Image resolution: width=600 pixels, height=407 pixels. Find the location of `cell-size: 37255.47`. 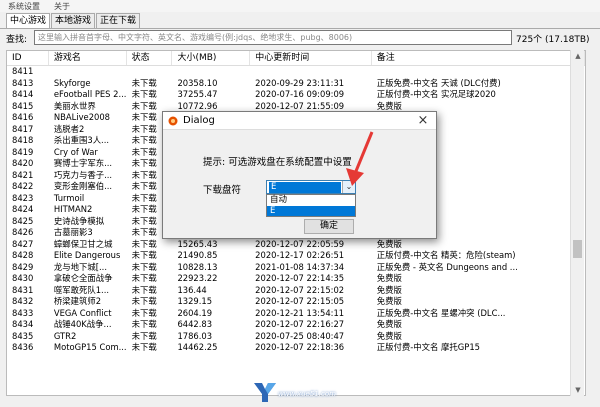

cell-size: 37255.47 is located at coordinates (197, 94).